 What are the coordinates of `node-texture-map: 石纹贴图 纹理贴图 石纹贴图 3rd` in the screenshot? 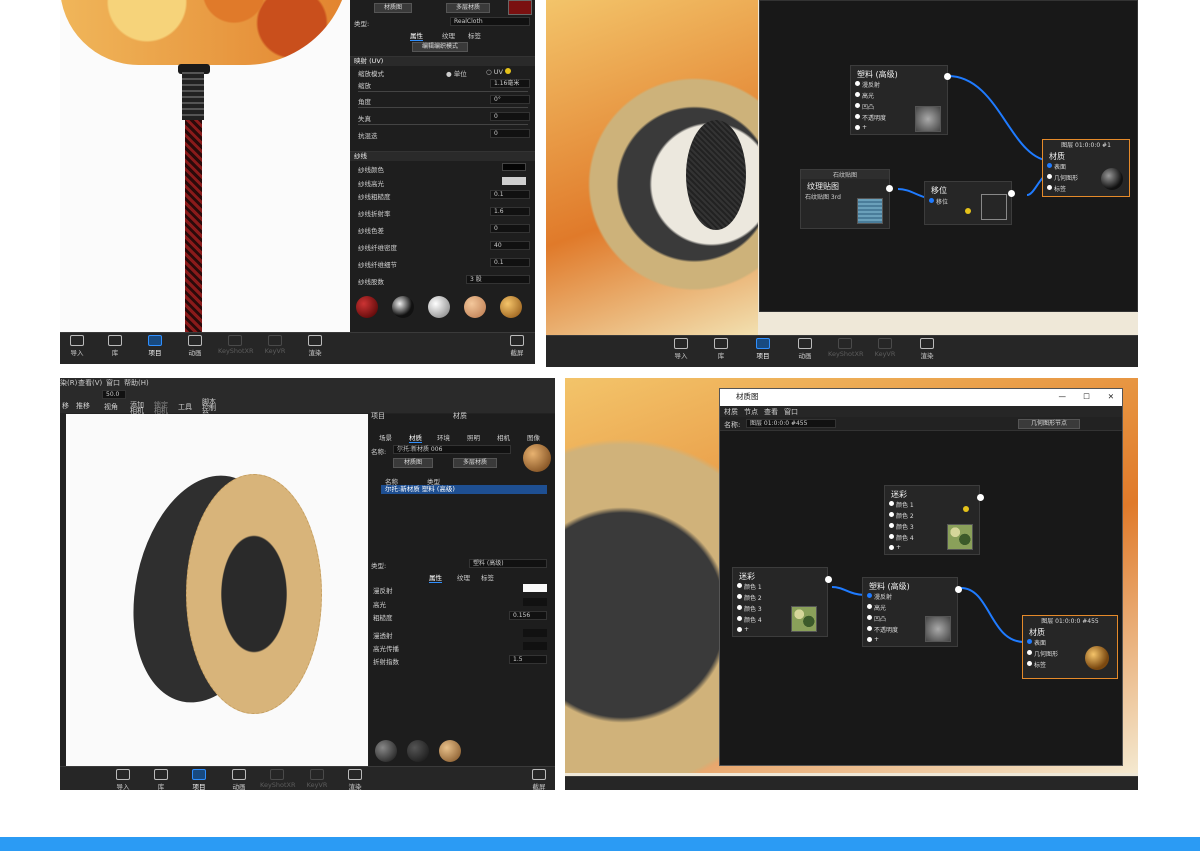 It's located at (846, 199).